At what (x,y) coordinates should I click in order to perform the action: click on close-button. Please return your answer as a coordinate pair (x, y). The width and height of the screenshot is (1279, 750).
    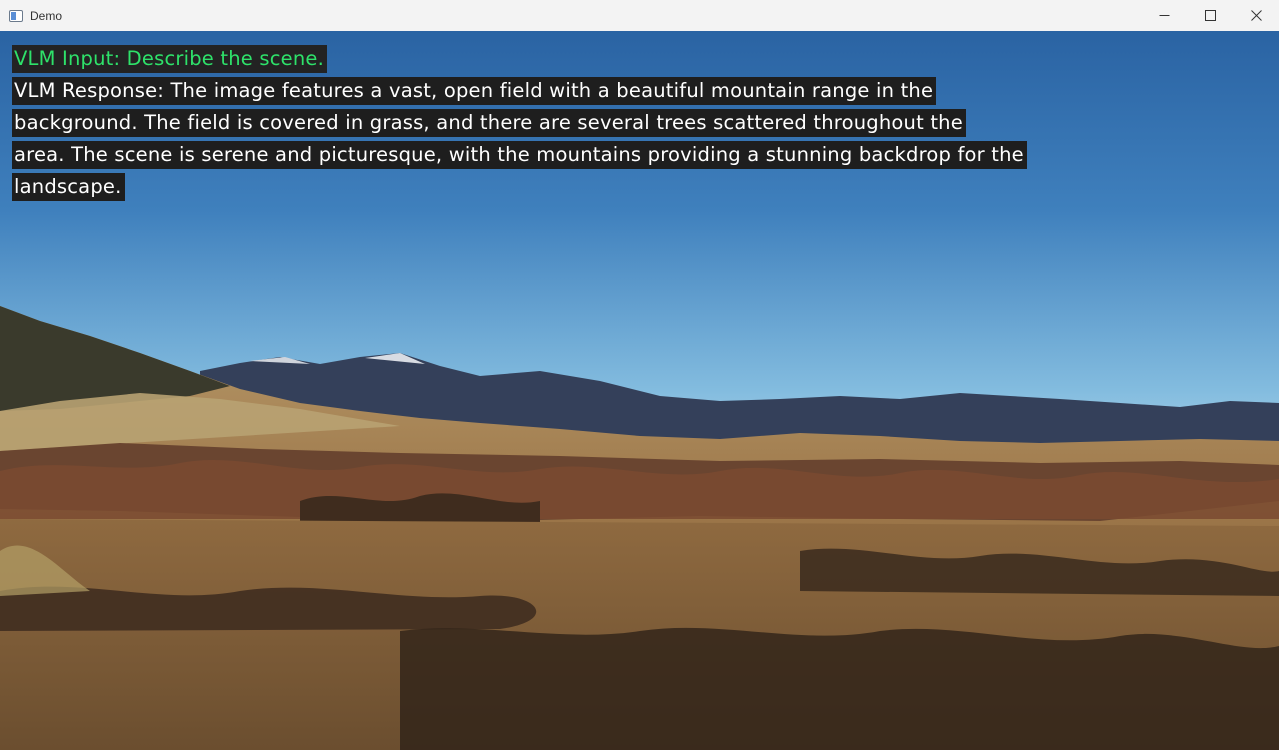
    Looking at the image, I should click on (1256, 15).